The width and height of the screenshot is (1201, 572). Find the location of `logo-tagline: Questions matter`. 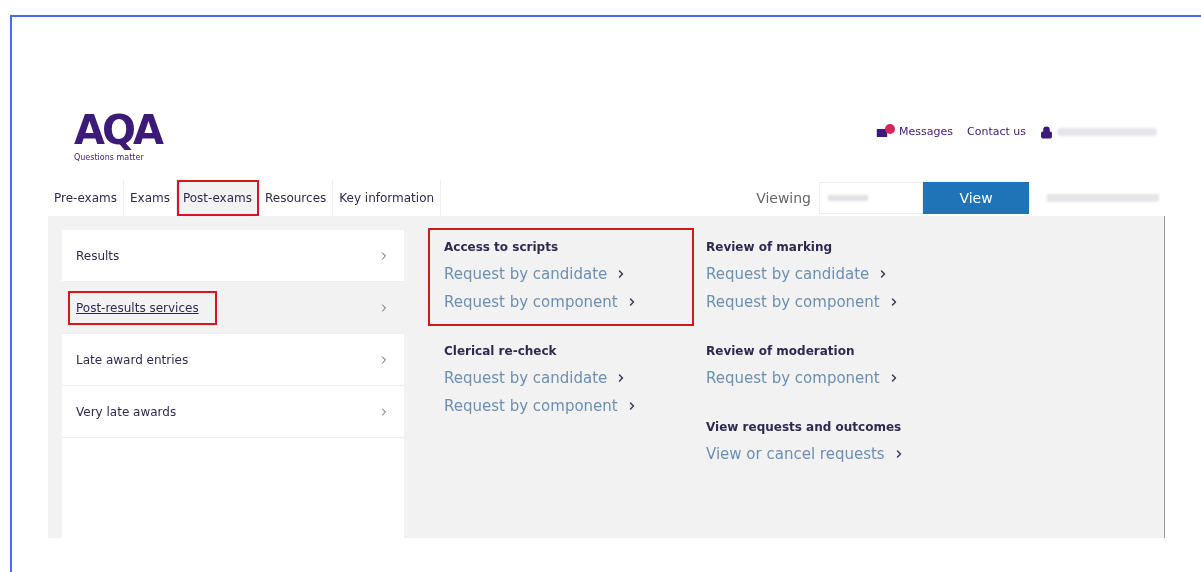

logo-tagline: Questions matter is located at coordinates (109, 158).